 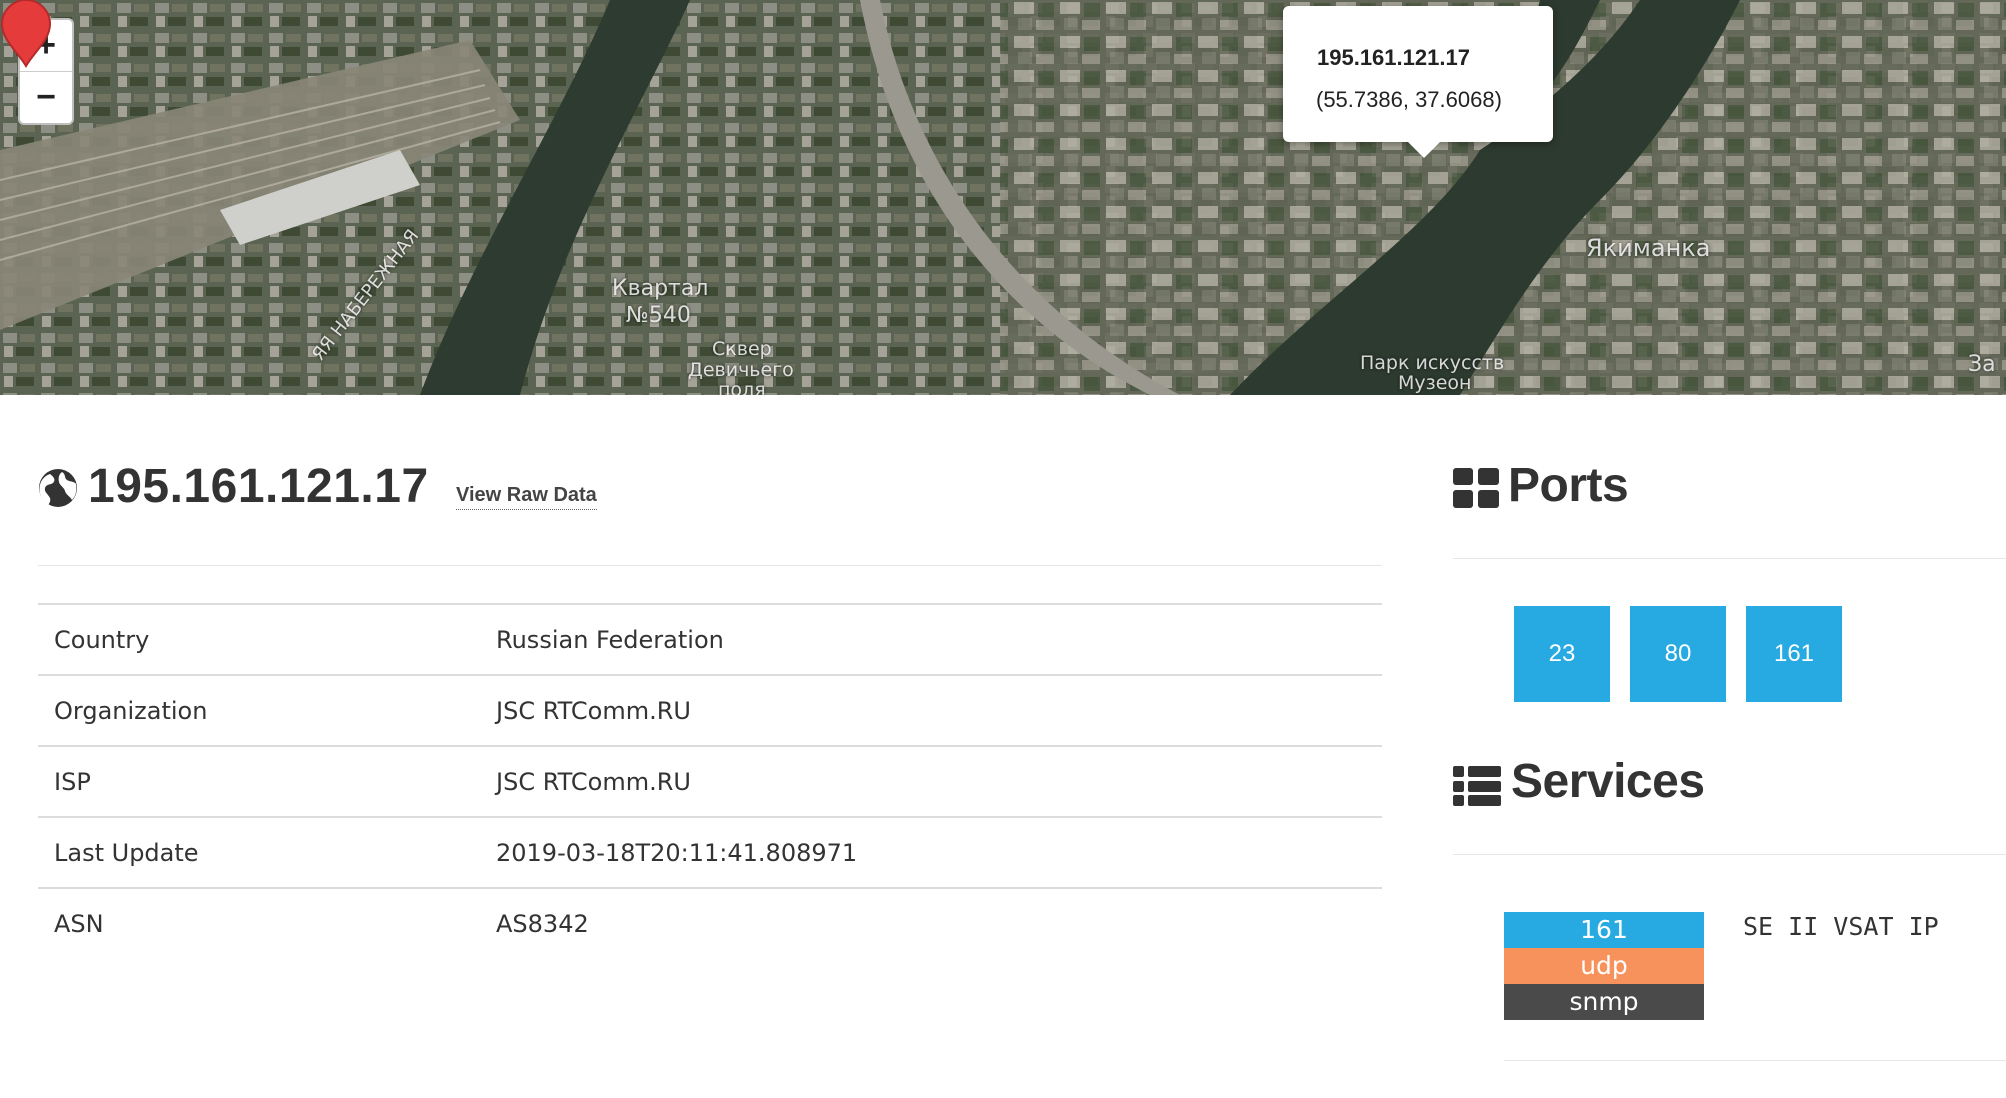 I want to click on info-value: 2019-03-18T20:11:41.808971, so click(x=931, y=852).